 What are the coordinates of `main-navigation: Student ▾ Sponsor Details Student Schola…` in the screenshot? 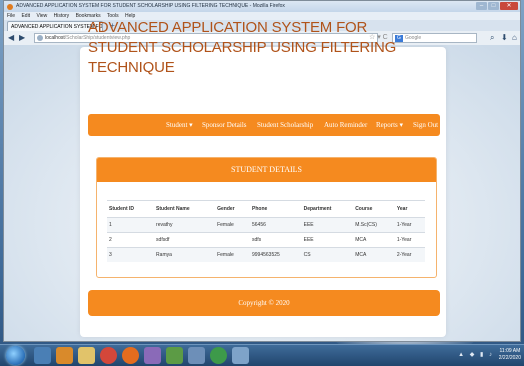 It's located at (264, 125).